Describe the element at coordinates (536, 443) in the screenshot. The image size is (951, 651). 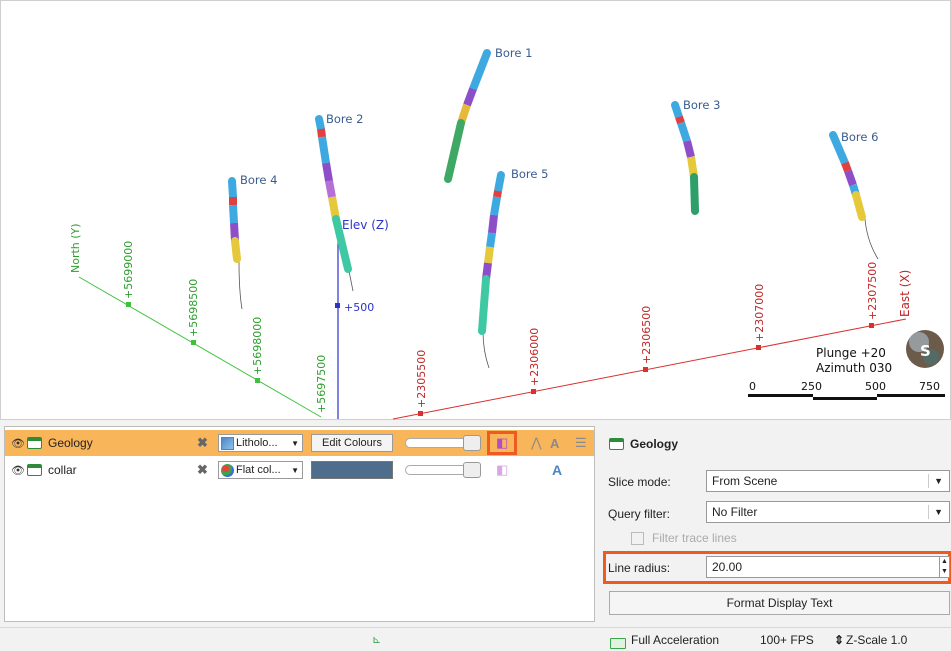
I see `line-style-icon: ⋀` at that location.